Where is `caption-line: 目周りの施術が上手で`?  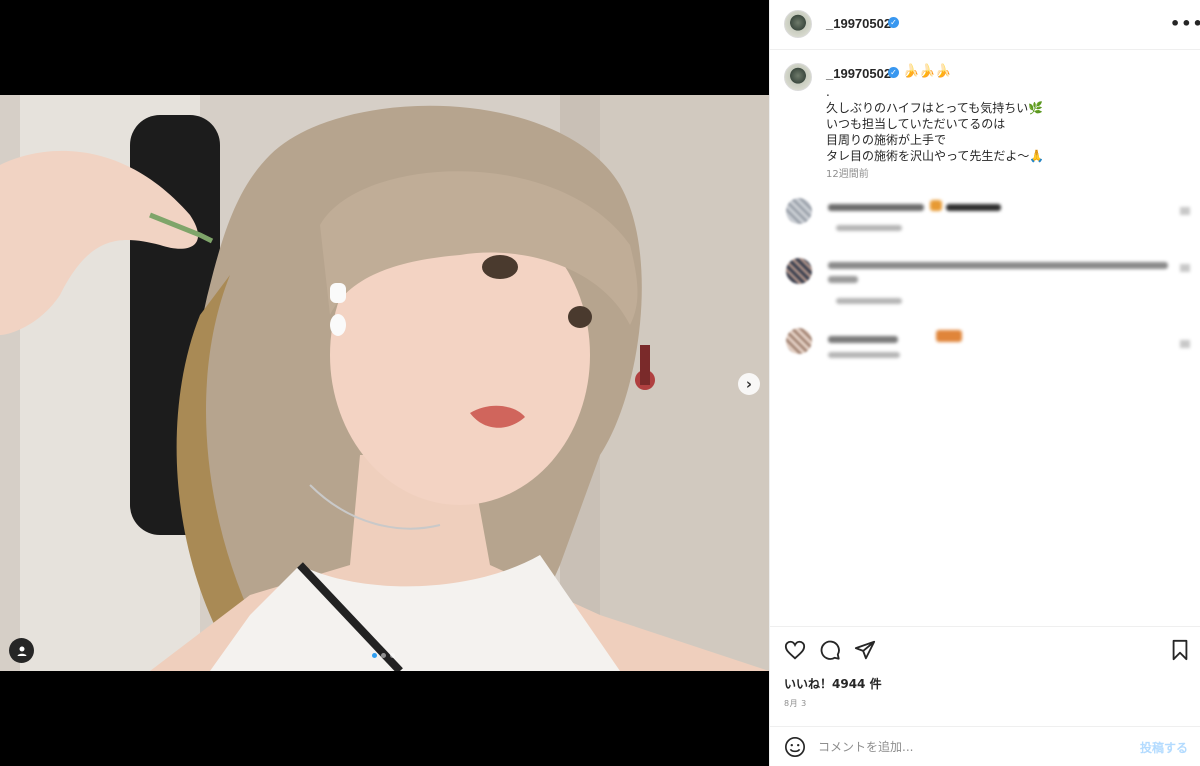 caption-line: 目周りの施術が上手で is located at coordinates (886, 140).